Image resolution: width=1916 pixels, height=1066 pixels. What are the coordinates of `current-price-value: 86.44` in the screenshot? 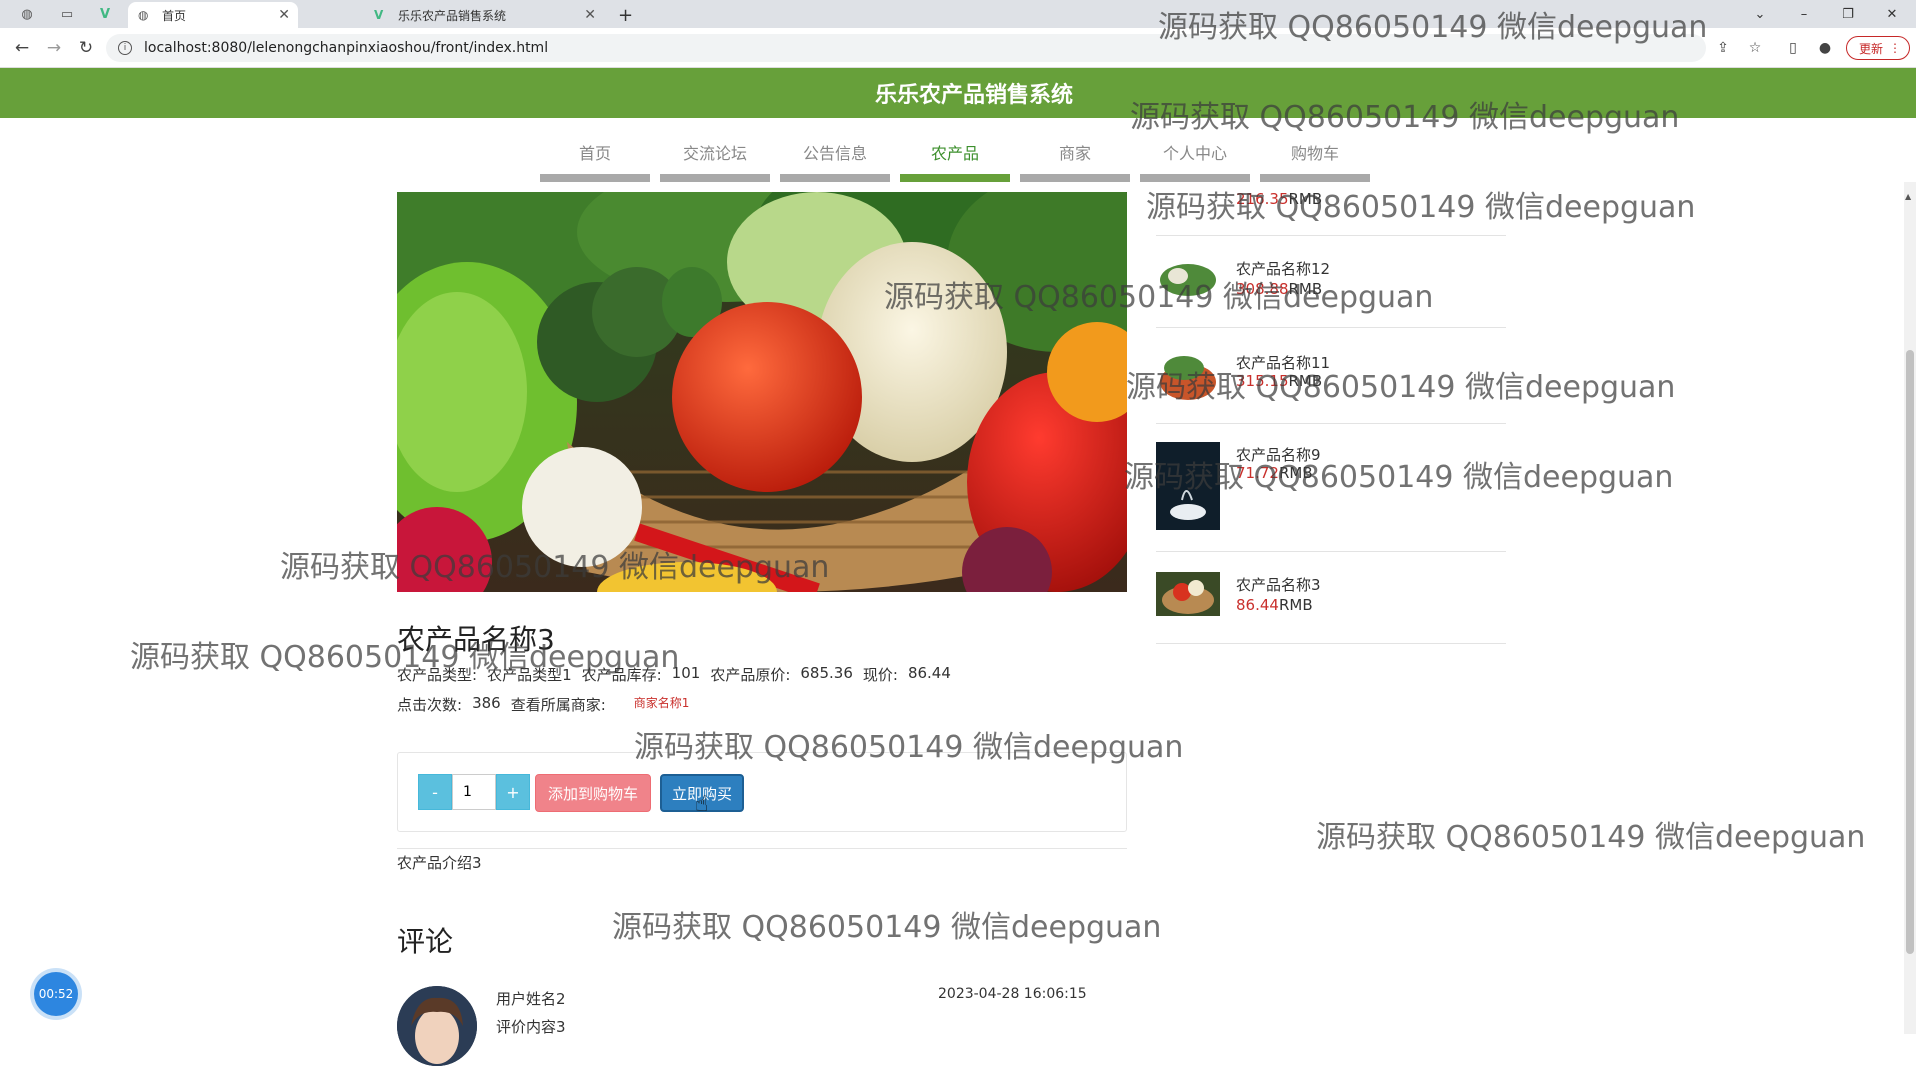 It's located at (929, 673).